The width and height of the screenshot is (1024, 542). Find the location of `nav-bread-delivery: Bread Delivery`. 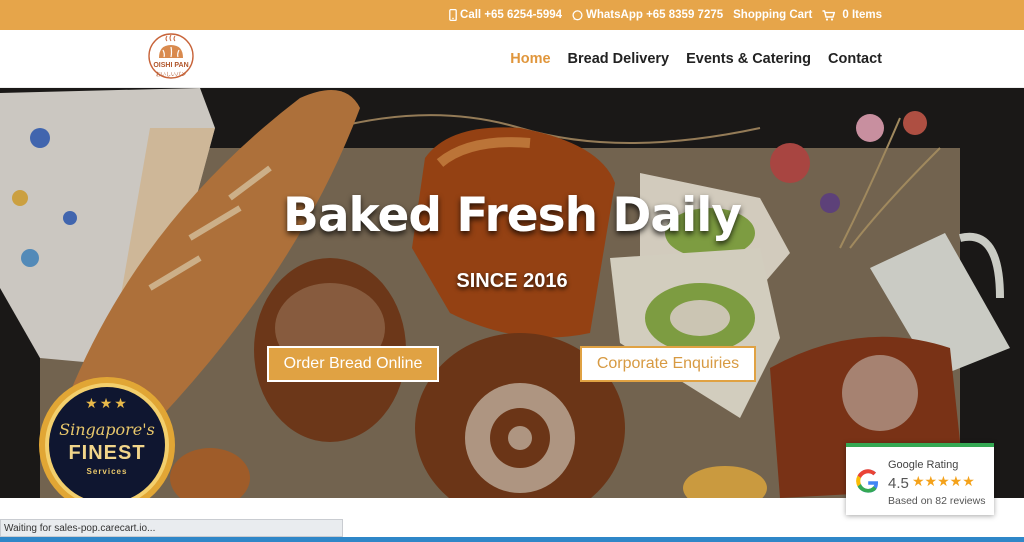

nav-bread-delivery: Bread Delivery is located at coordinates (619, 59).